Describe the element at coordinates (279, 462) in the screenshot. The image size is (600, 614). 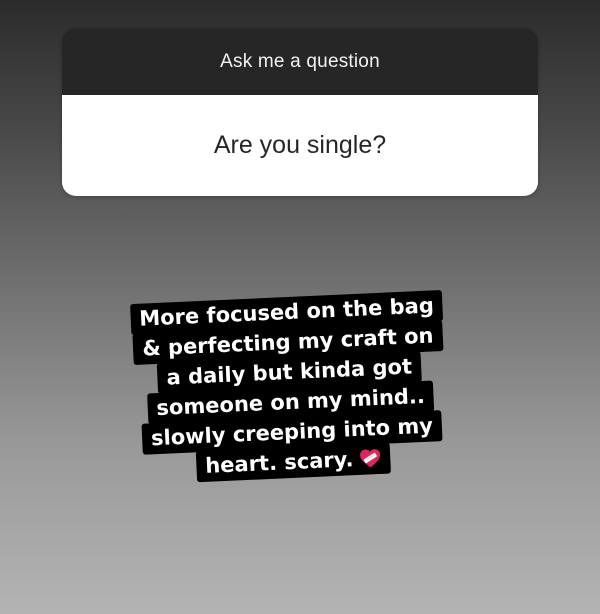
I see `answer-line-6-text: heart. scary.` at that location.